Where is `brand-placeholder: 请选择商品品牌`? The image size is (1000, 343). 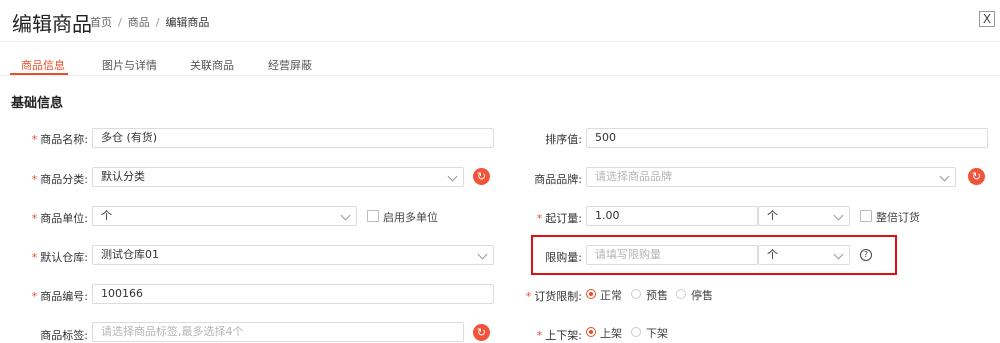
brand-placeholder: 请选择商品品牌 is located at coordinates (633, 176).